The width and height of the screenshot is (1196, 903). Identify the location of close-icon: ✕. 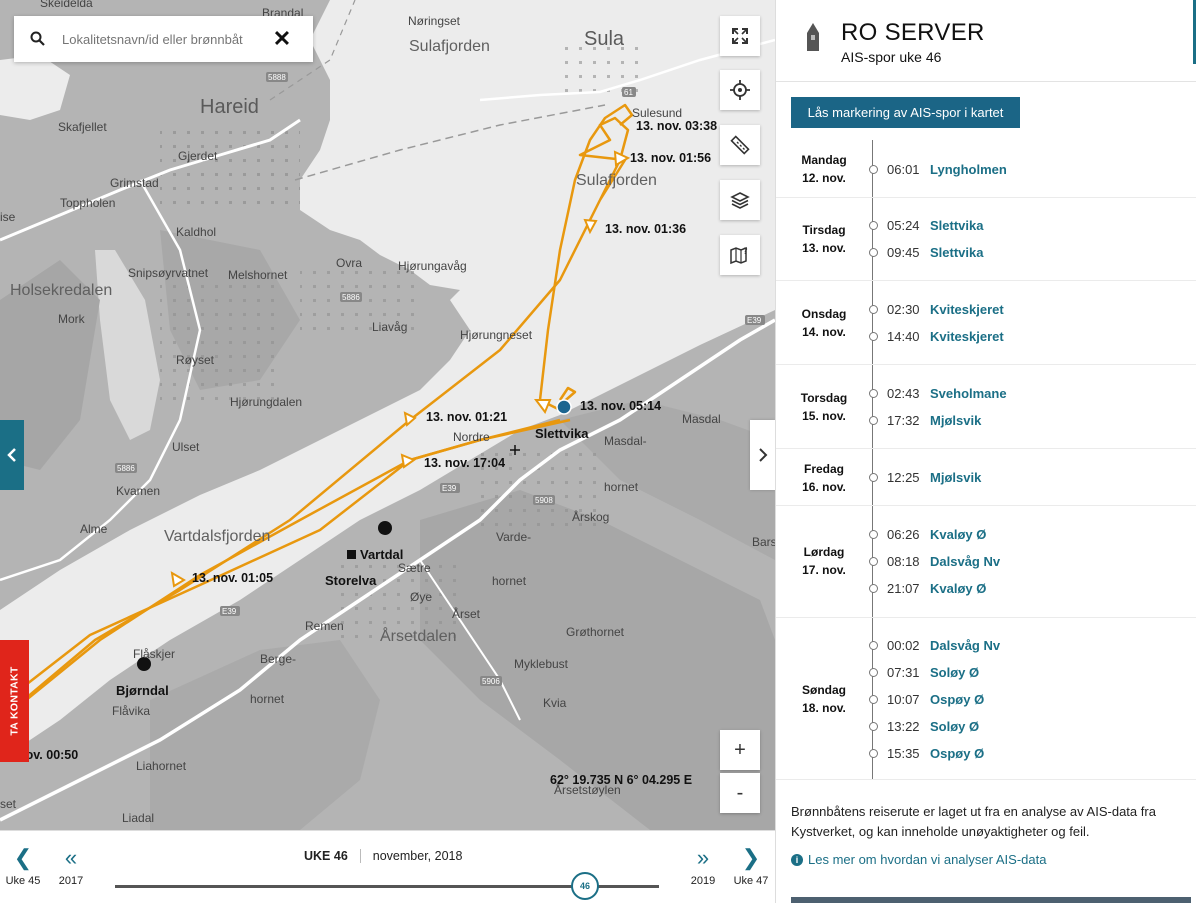
(282, 39).